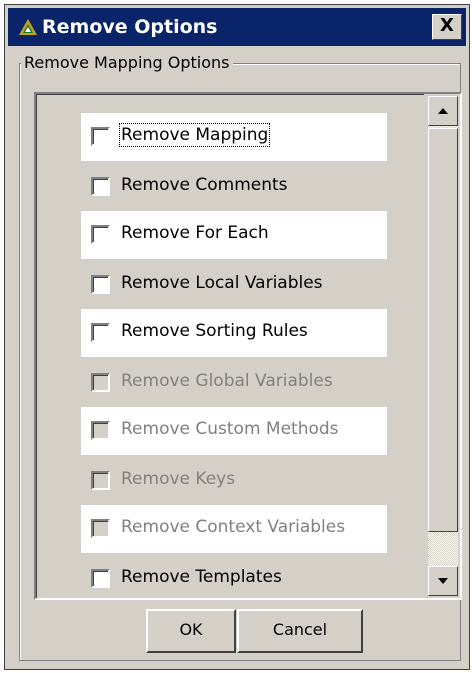 The height and width of the screenshot is (673, 472). What do you see at coordinates (300, 631) in the screenshot?
I see `cancel-button: Cancel` at bounding box center [300, 631].